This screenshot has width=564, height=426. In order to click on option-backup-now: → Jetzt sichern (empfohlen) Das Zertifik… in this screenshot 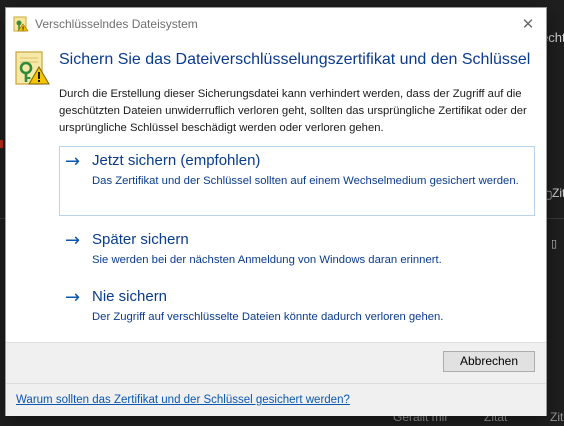, I will do `click(297, 181)`.